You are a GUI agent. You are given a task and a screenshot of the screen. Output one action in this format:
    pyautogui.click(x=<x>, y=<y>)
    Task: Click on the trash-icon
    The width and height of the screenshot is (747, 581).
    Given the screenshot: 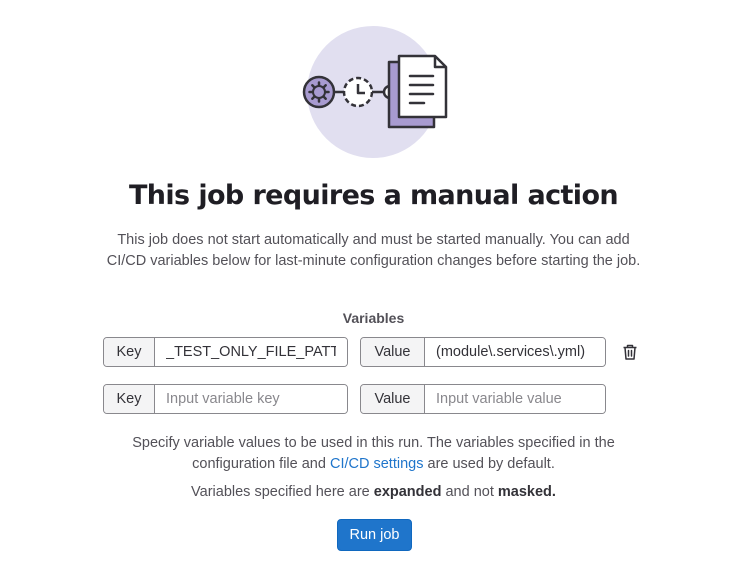 What is the action you would take?
    pyautogui.click(x=630, y=352)
    